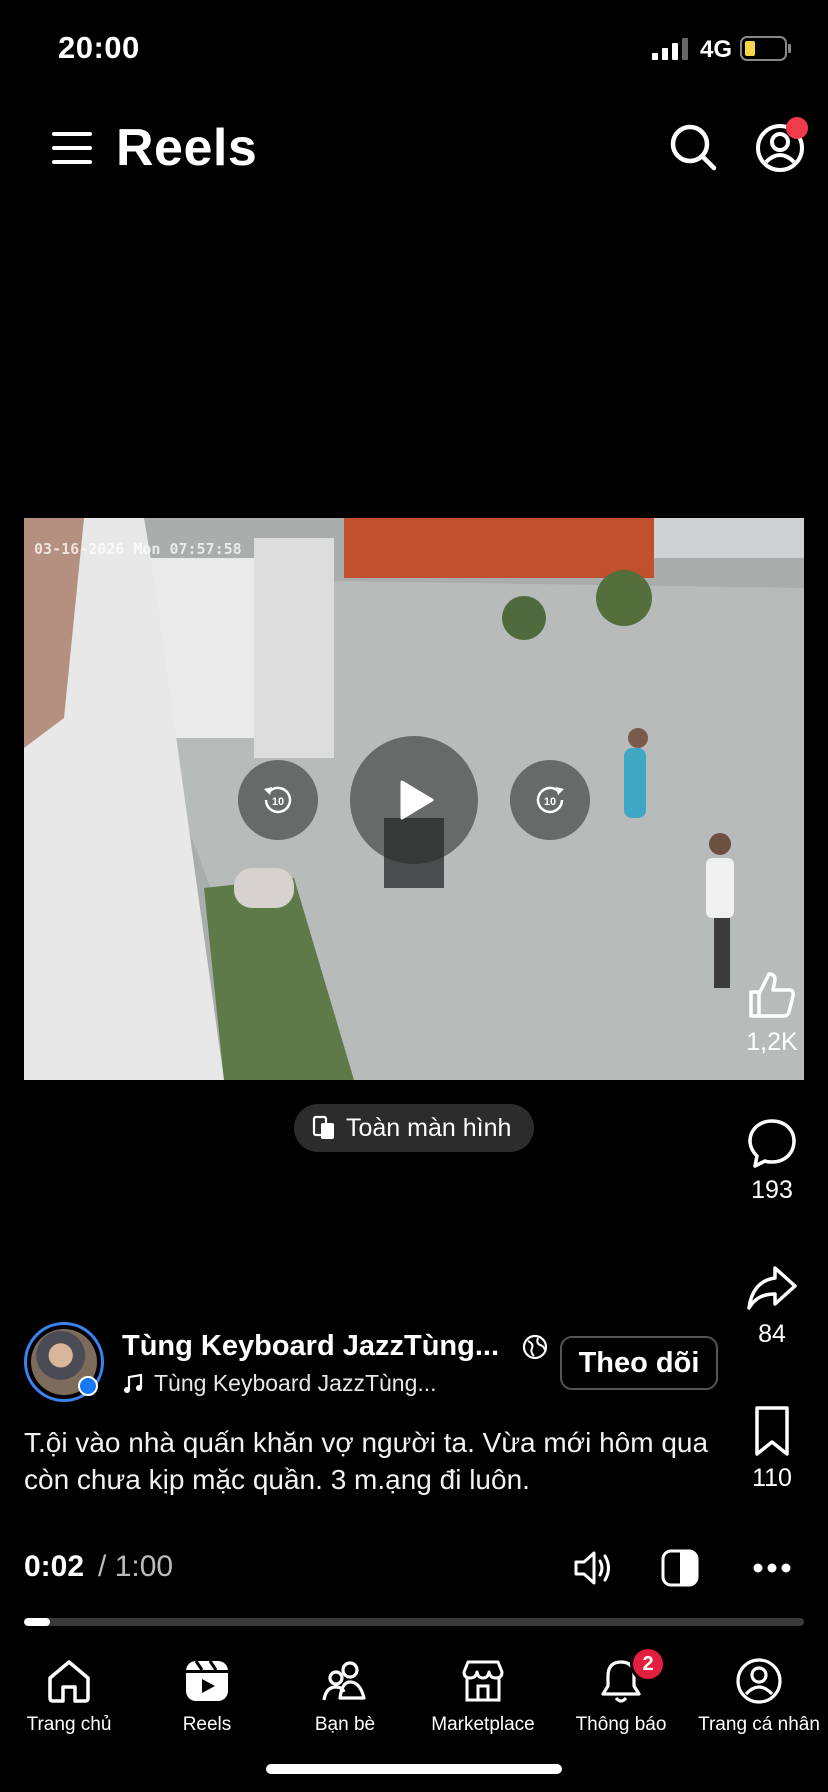  What do you see at coordinates (772, 1431) in the screenshot?
I see `bookmark-icon` at bounding box center [772, 1431].